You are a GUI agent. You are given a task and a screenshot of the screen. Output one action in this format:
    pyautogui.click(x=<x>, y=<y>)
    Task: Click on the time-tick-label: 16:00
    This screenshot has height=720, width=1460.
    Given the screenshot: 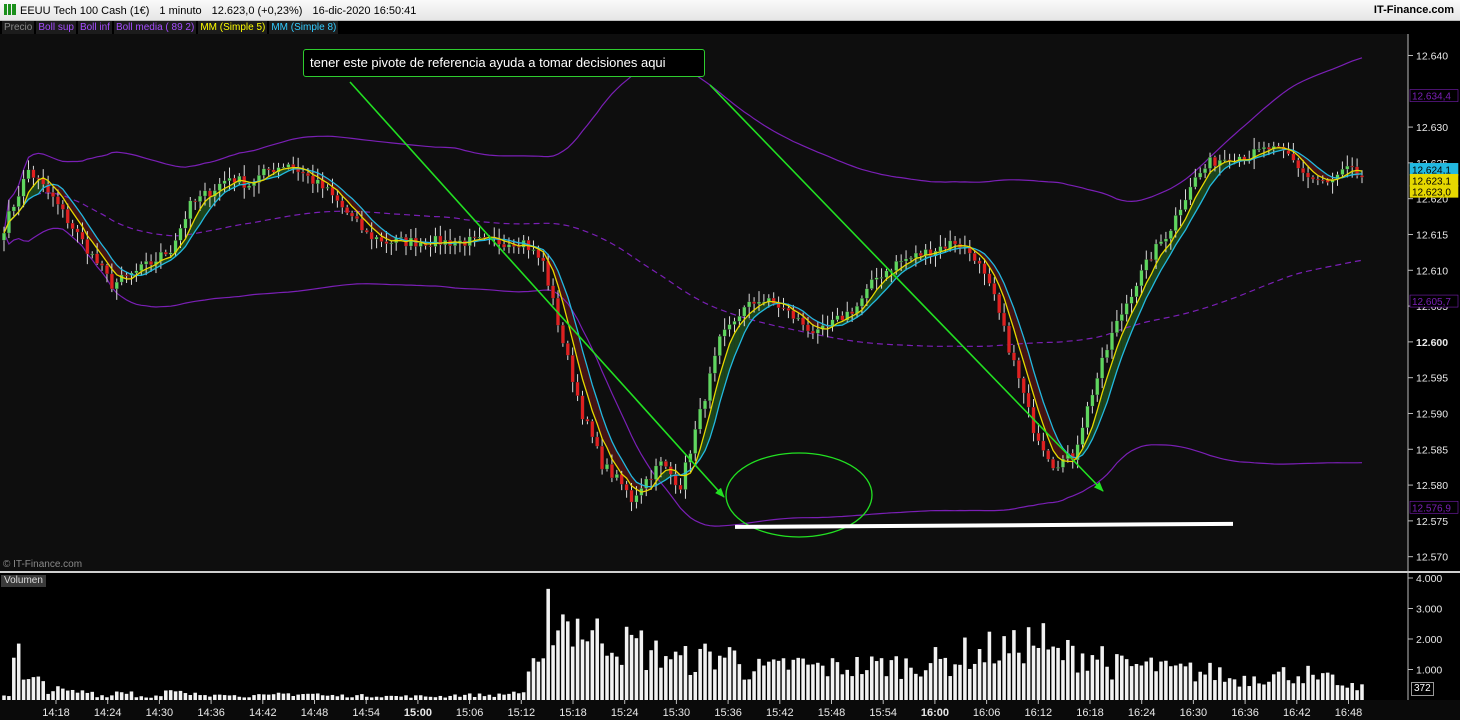 What is the action you would take?
    pyautogui.click(x=935, y=713)
    